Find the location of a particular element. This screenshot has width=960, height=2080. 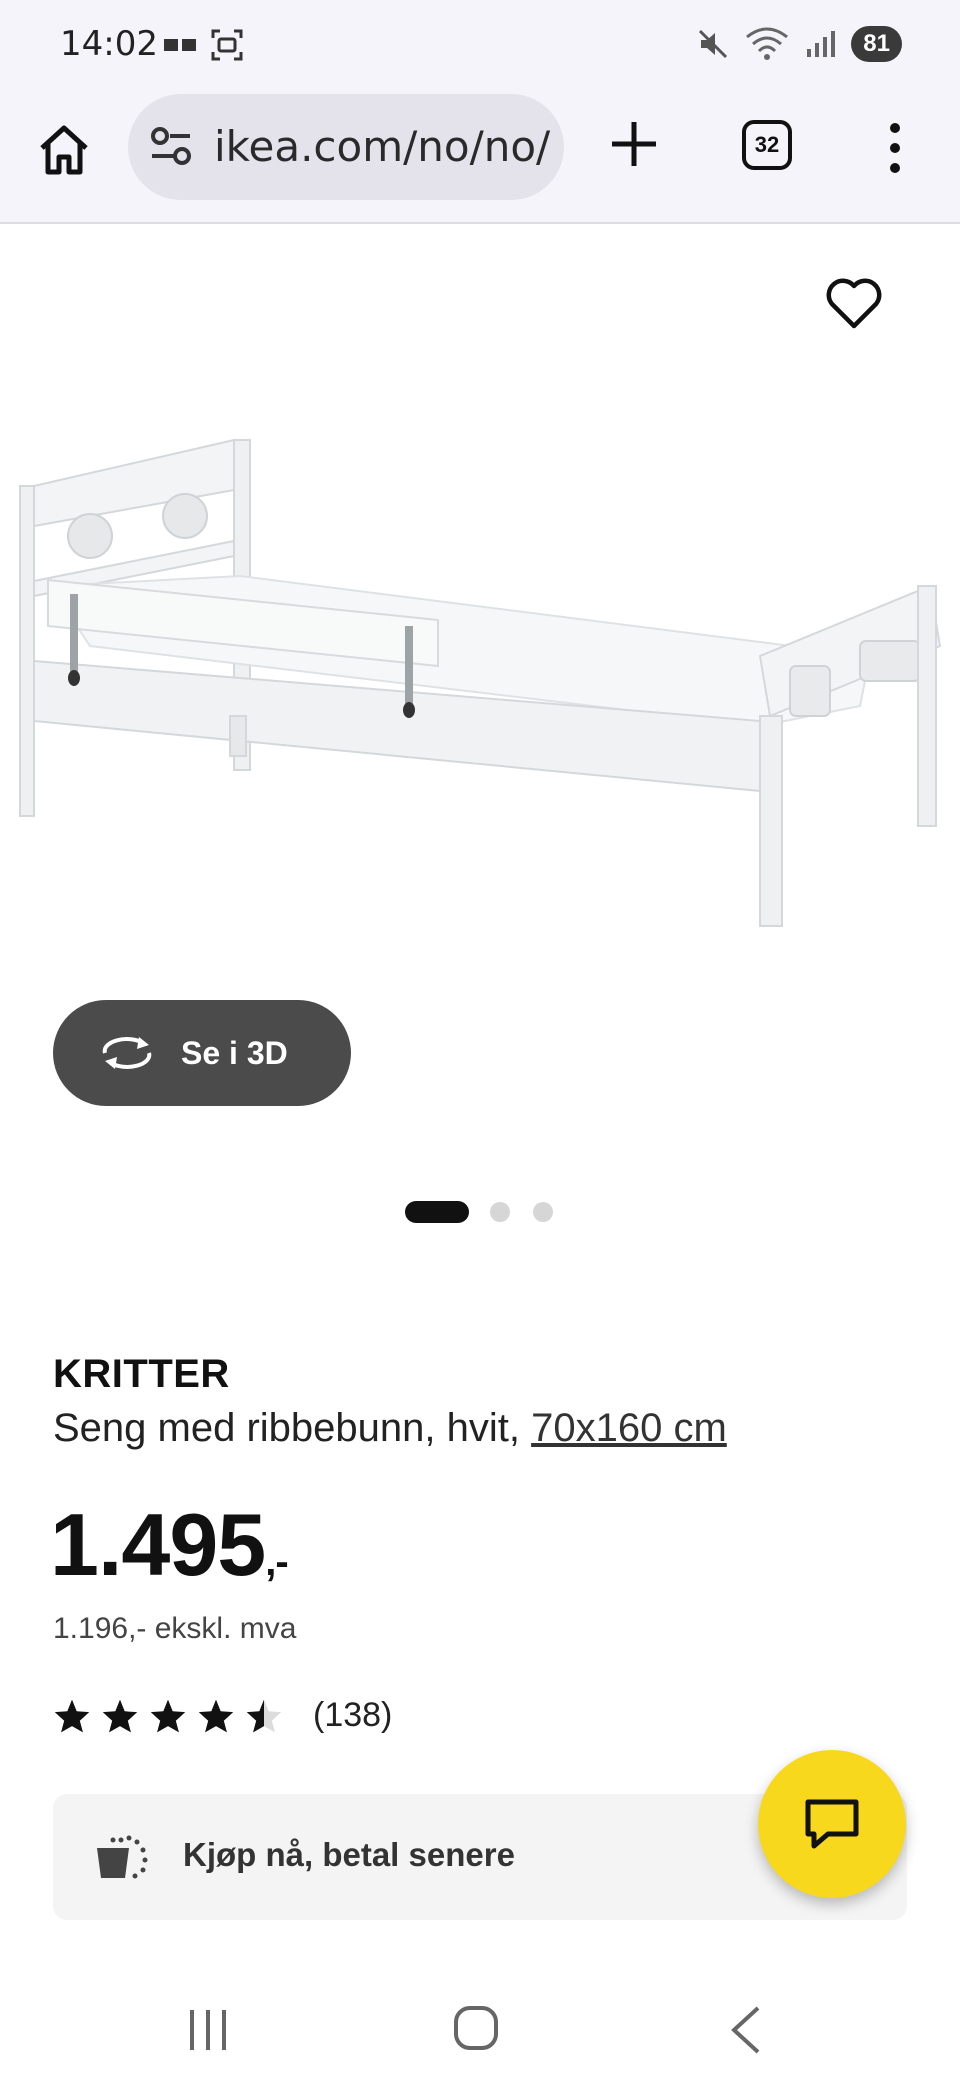

star-half-icon is located at coordinates (264, 1715).